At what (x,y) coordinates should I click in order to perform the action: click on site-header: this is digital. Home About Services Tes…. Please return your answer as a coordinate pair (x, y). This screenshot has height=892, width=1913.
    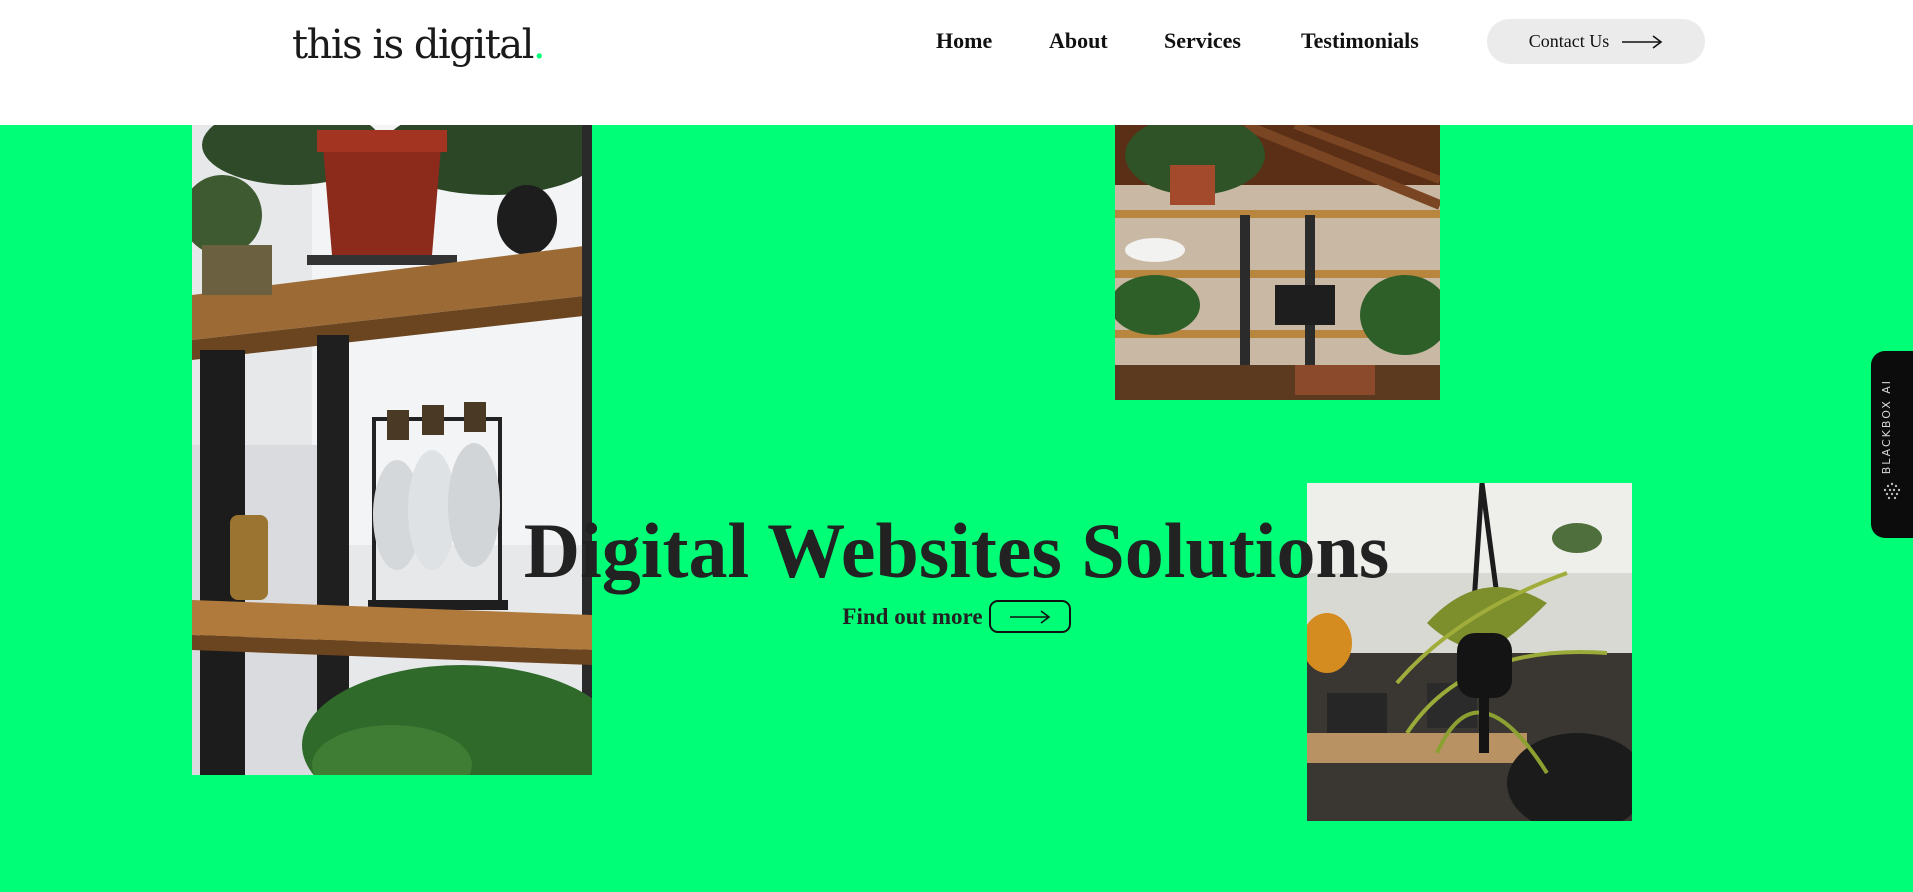
    Looking at the image, I should click on (956, 62).